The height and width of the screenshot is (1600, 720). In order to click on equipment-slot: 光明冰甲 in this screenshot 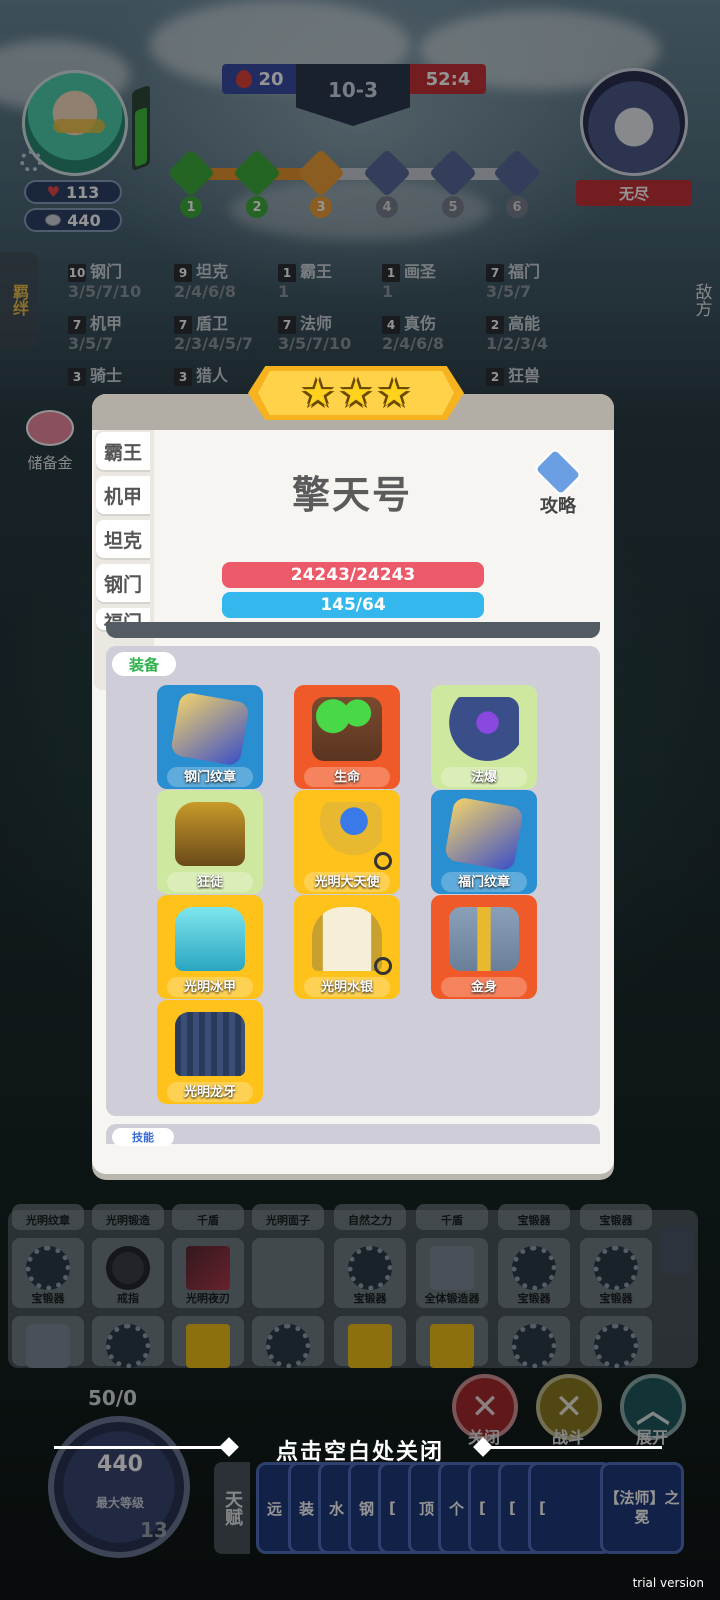, I will do `click(210, 947)`.